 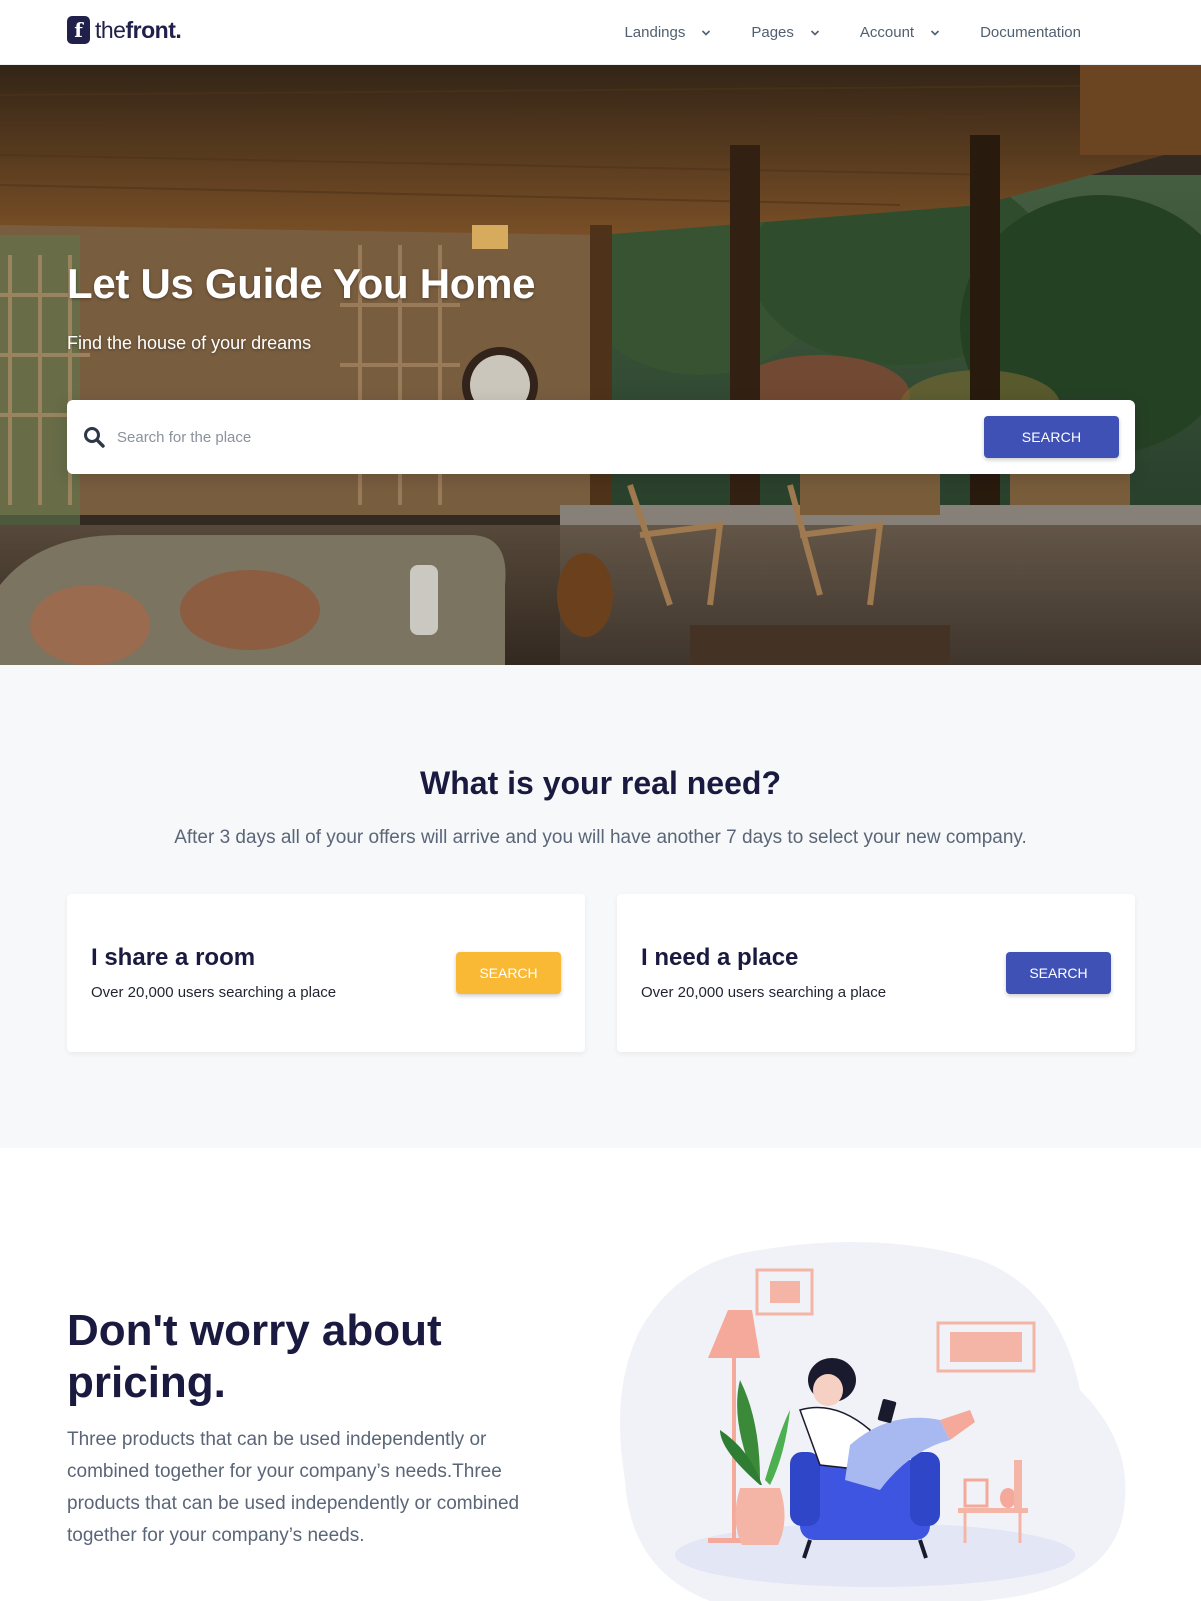 What do you see at coordinates (508, 973) in the screenshot?
I see `share-room-search-button: Search` at bounding box center [508, 973].